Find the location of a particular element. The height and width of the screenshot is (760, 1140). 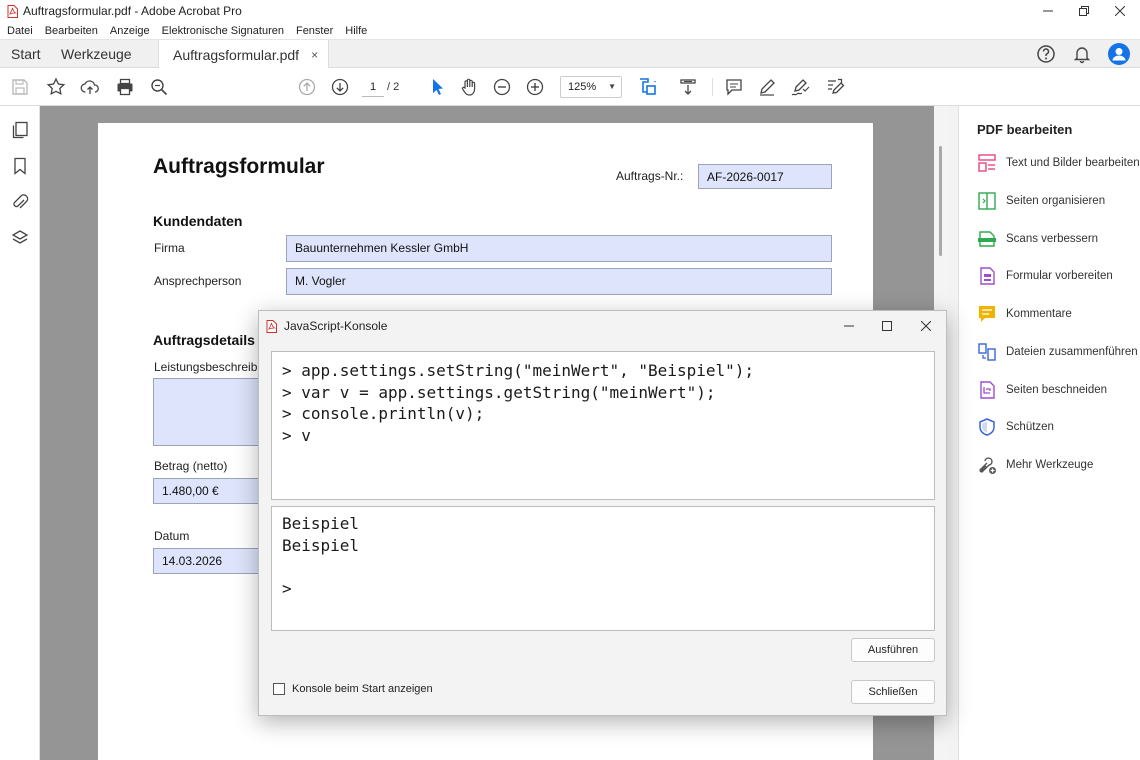

amount-label: Betrag (netto) is located at coordinates (191, 466).